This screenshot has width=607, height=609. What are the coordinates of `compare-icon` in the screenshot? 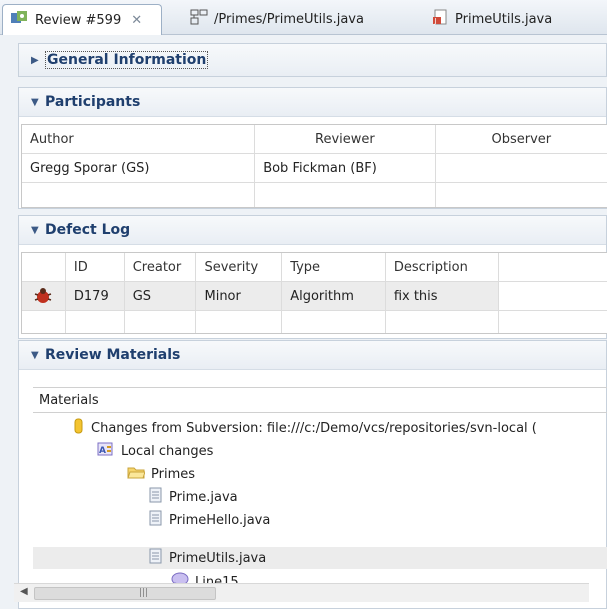 It's located at (199, 19).